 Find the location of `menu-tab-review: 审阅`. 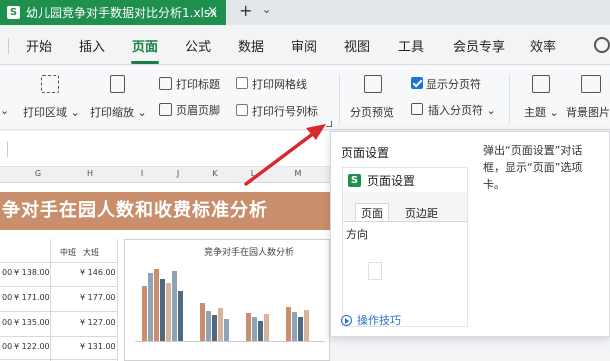

menu-tab-review: 审阅 is located at coordinates (304, 45).